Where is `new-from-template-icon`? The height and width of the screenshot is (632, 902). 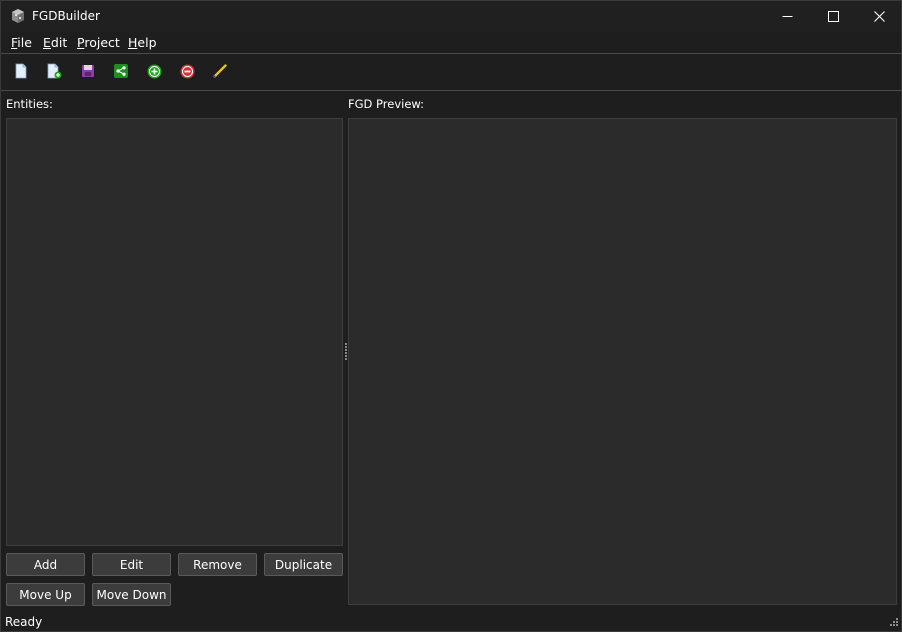 new-from-template-icon is located at coordinates (54, 71).